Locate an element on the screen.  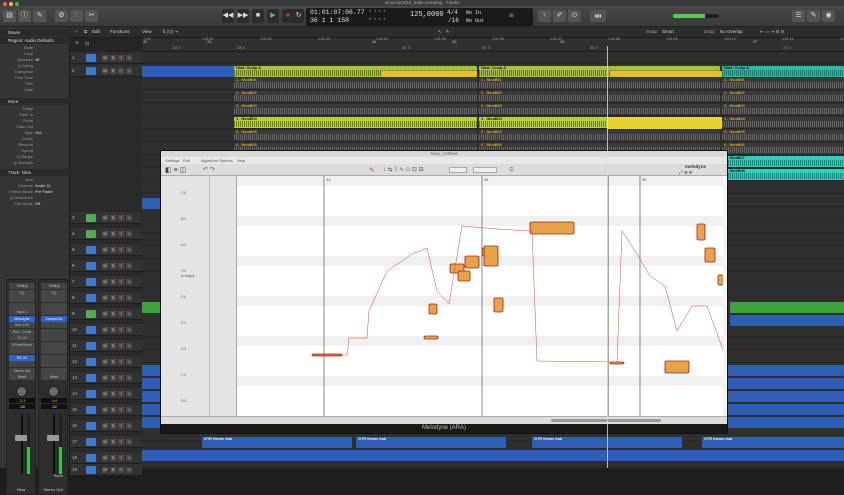
melodyne-scroll-thumb is located at coordinates (606, 420).